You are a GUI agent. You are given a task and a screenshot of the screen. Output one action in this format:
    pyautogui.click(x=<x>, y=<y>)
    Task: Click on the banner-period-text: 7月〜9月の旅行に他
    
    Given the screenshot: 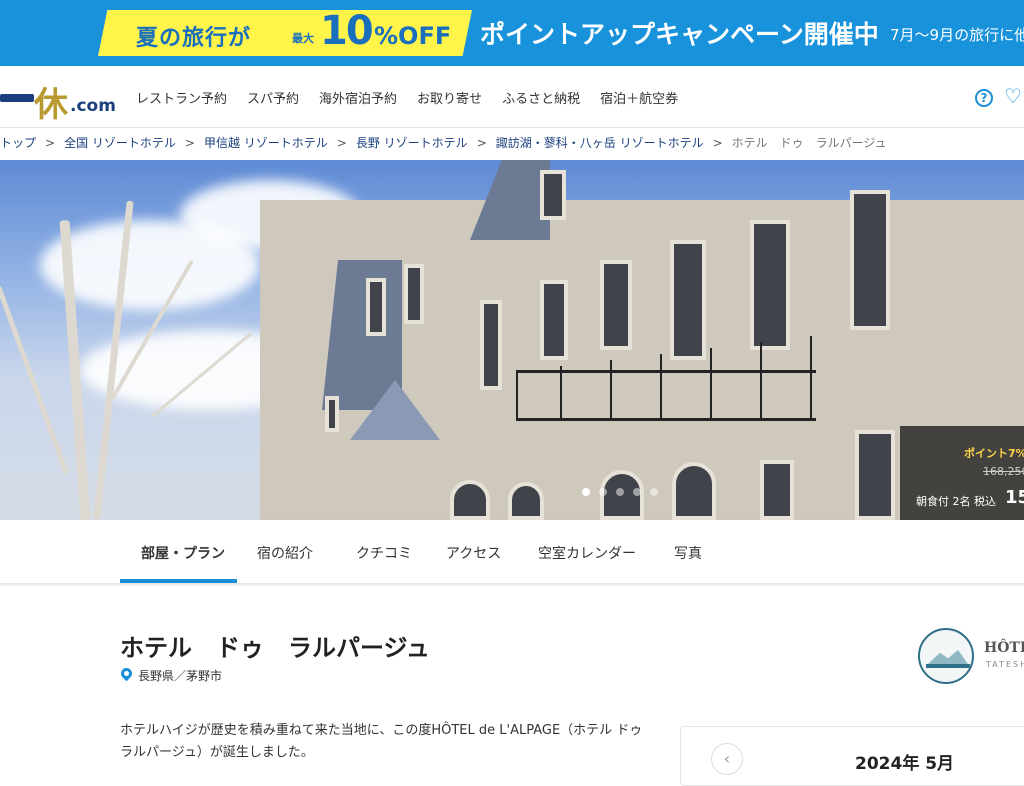 What is the action you would take?
    pyautogui.click(x=957, y=35)
    